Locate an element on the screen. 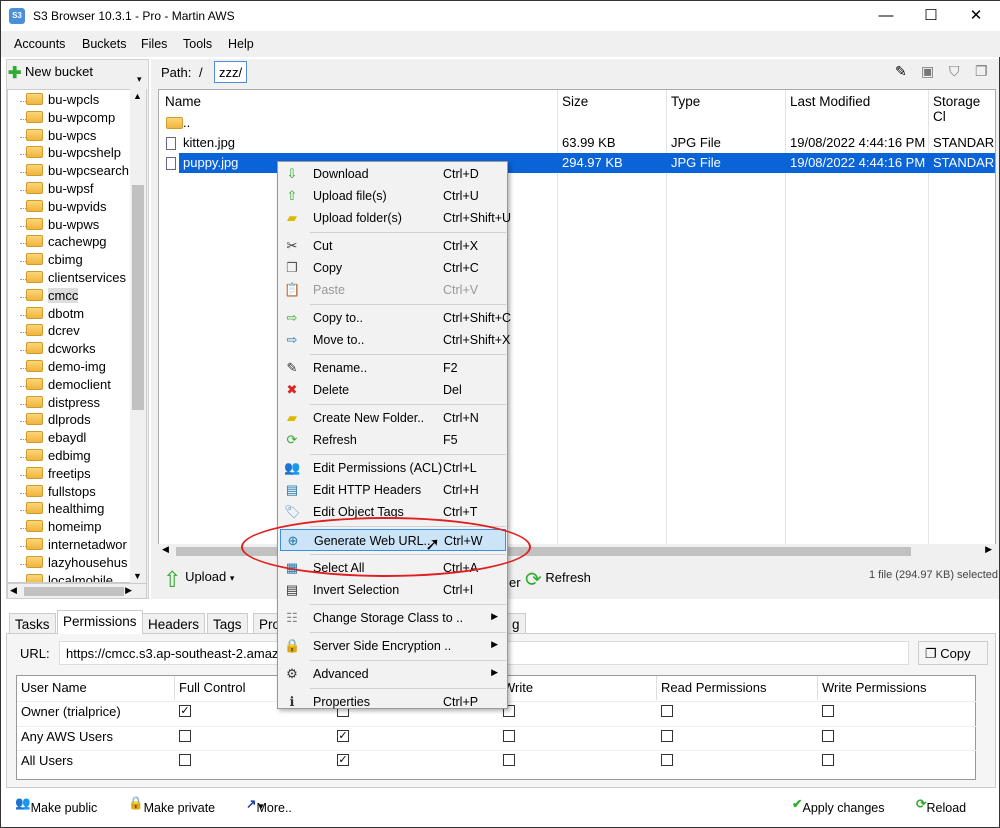 Image resolution: width=1000 pixels, height=828 pixels. menu-item-cut: ✂ Cut Ctrl+X is located at coordinates (393, 246).